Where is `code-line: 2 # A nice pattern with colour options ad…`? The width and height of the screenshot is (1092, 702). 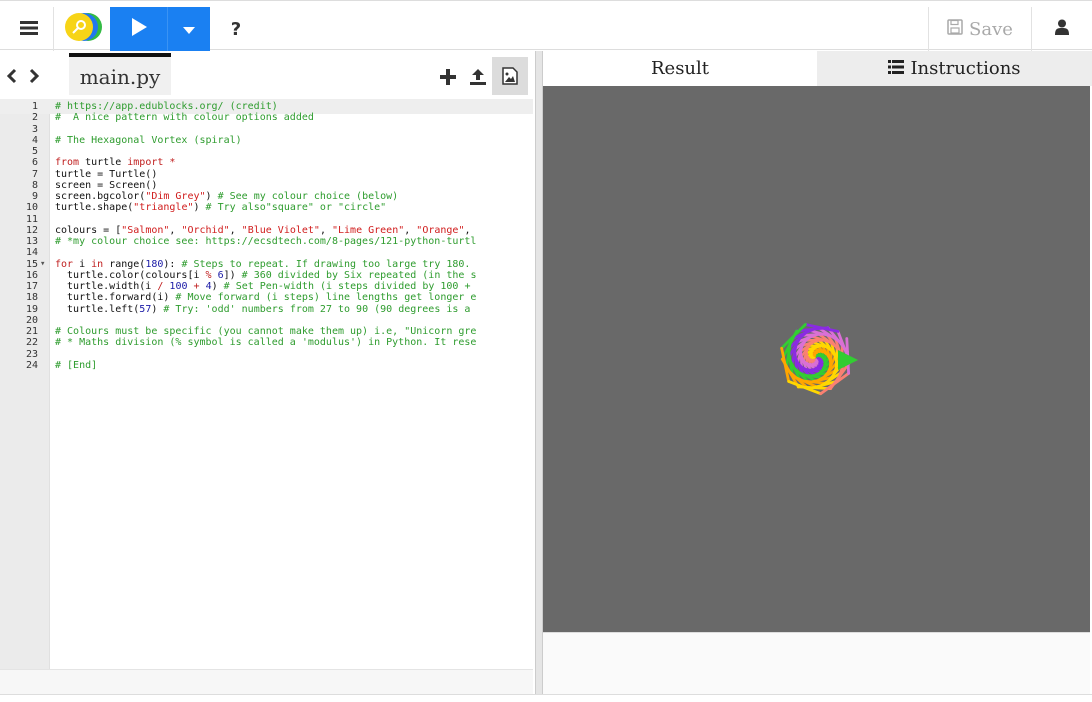
code-line: 2 # A nice pattern with colour options ad… is located at coordinates (266, 117).